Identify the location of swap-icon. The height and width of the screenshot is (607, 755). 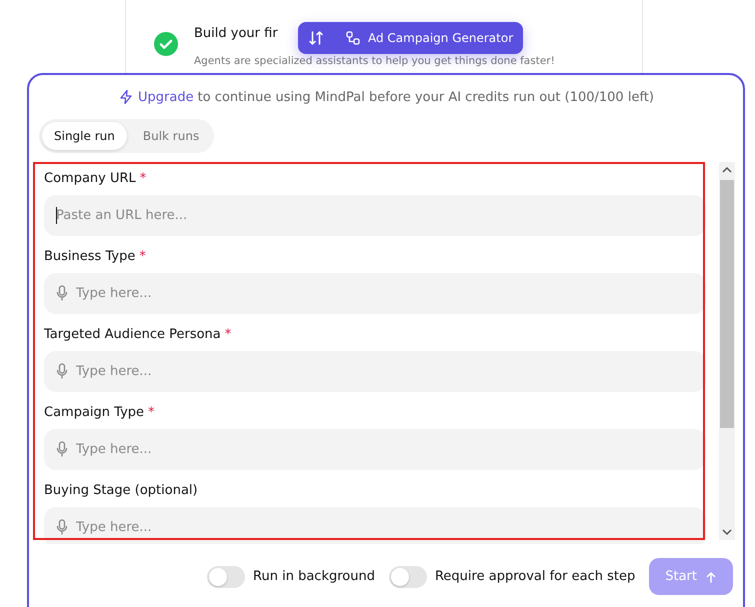
(316, 38).